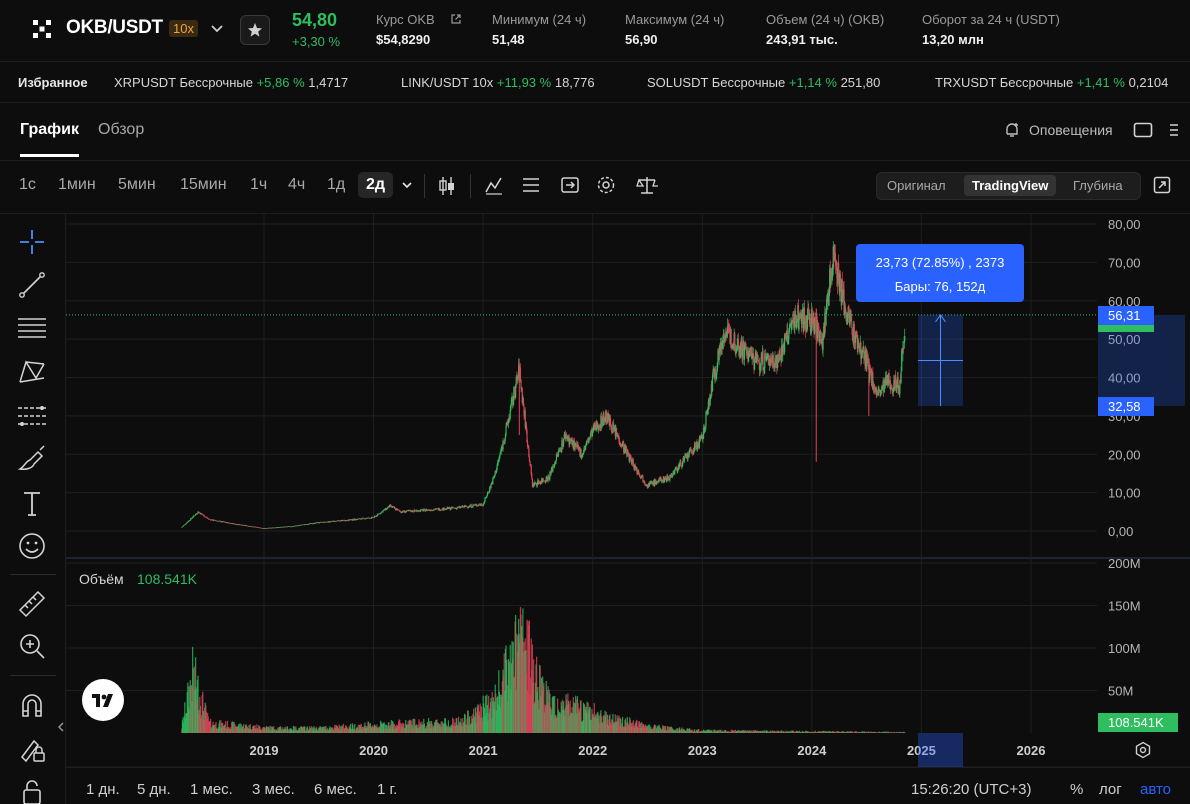  What do you see at coordinates (1120, 531) in the screenshot?
I see `price-tick-label: 0,00` at bounding box center [1120, 531].